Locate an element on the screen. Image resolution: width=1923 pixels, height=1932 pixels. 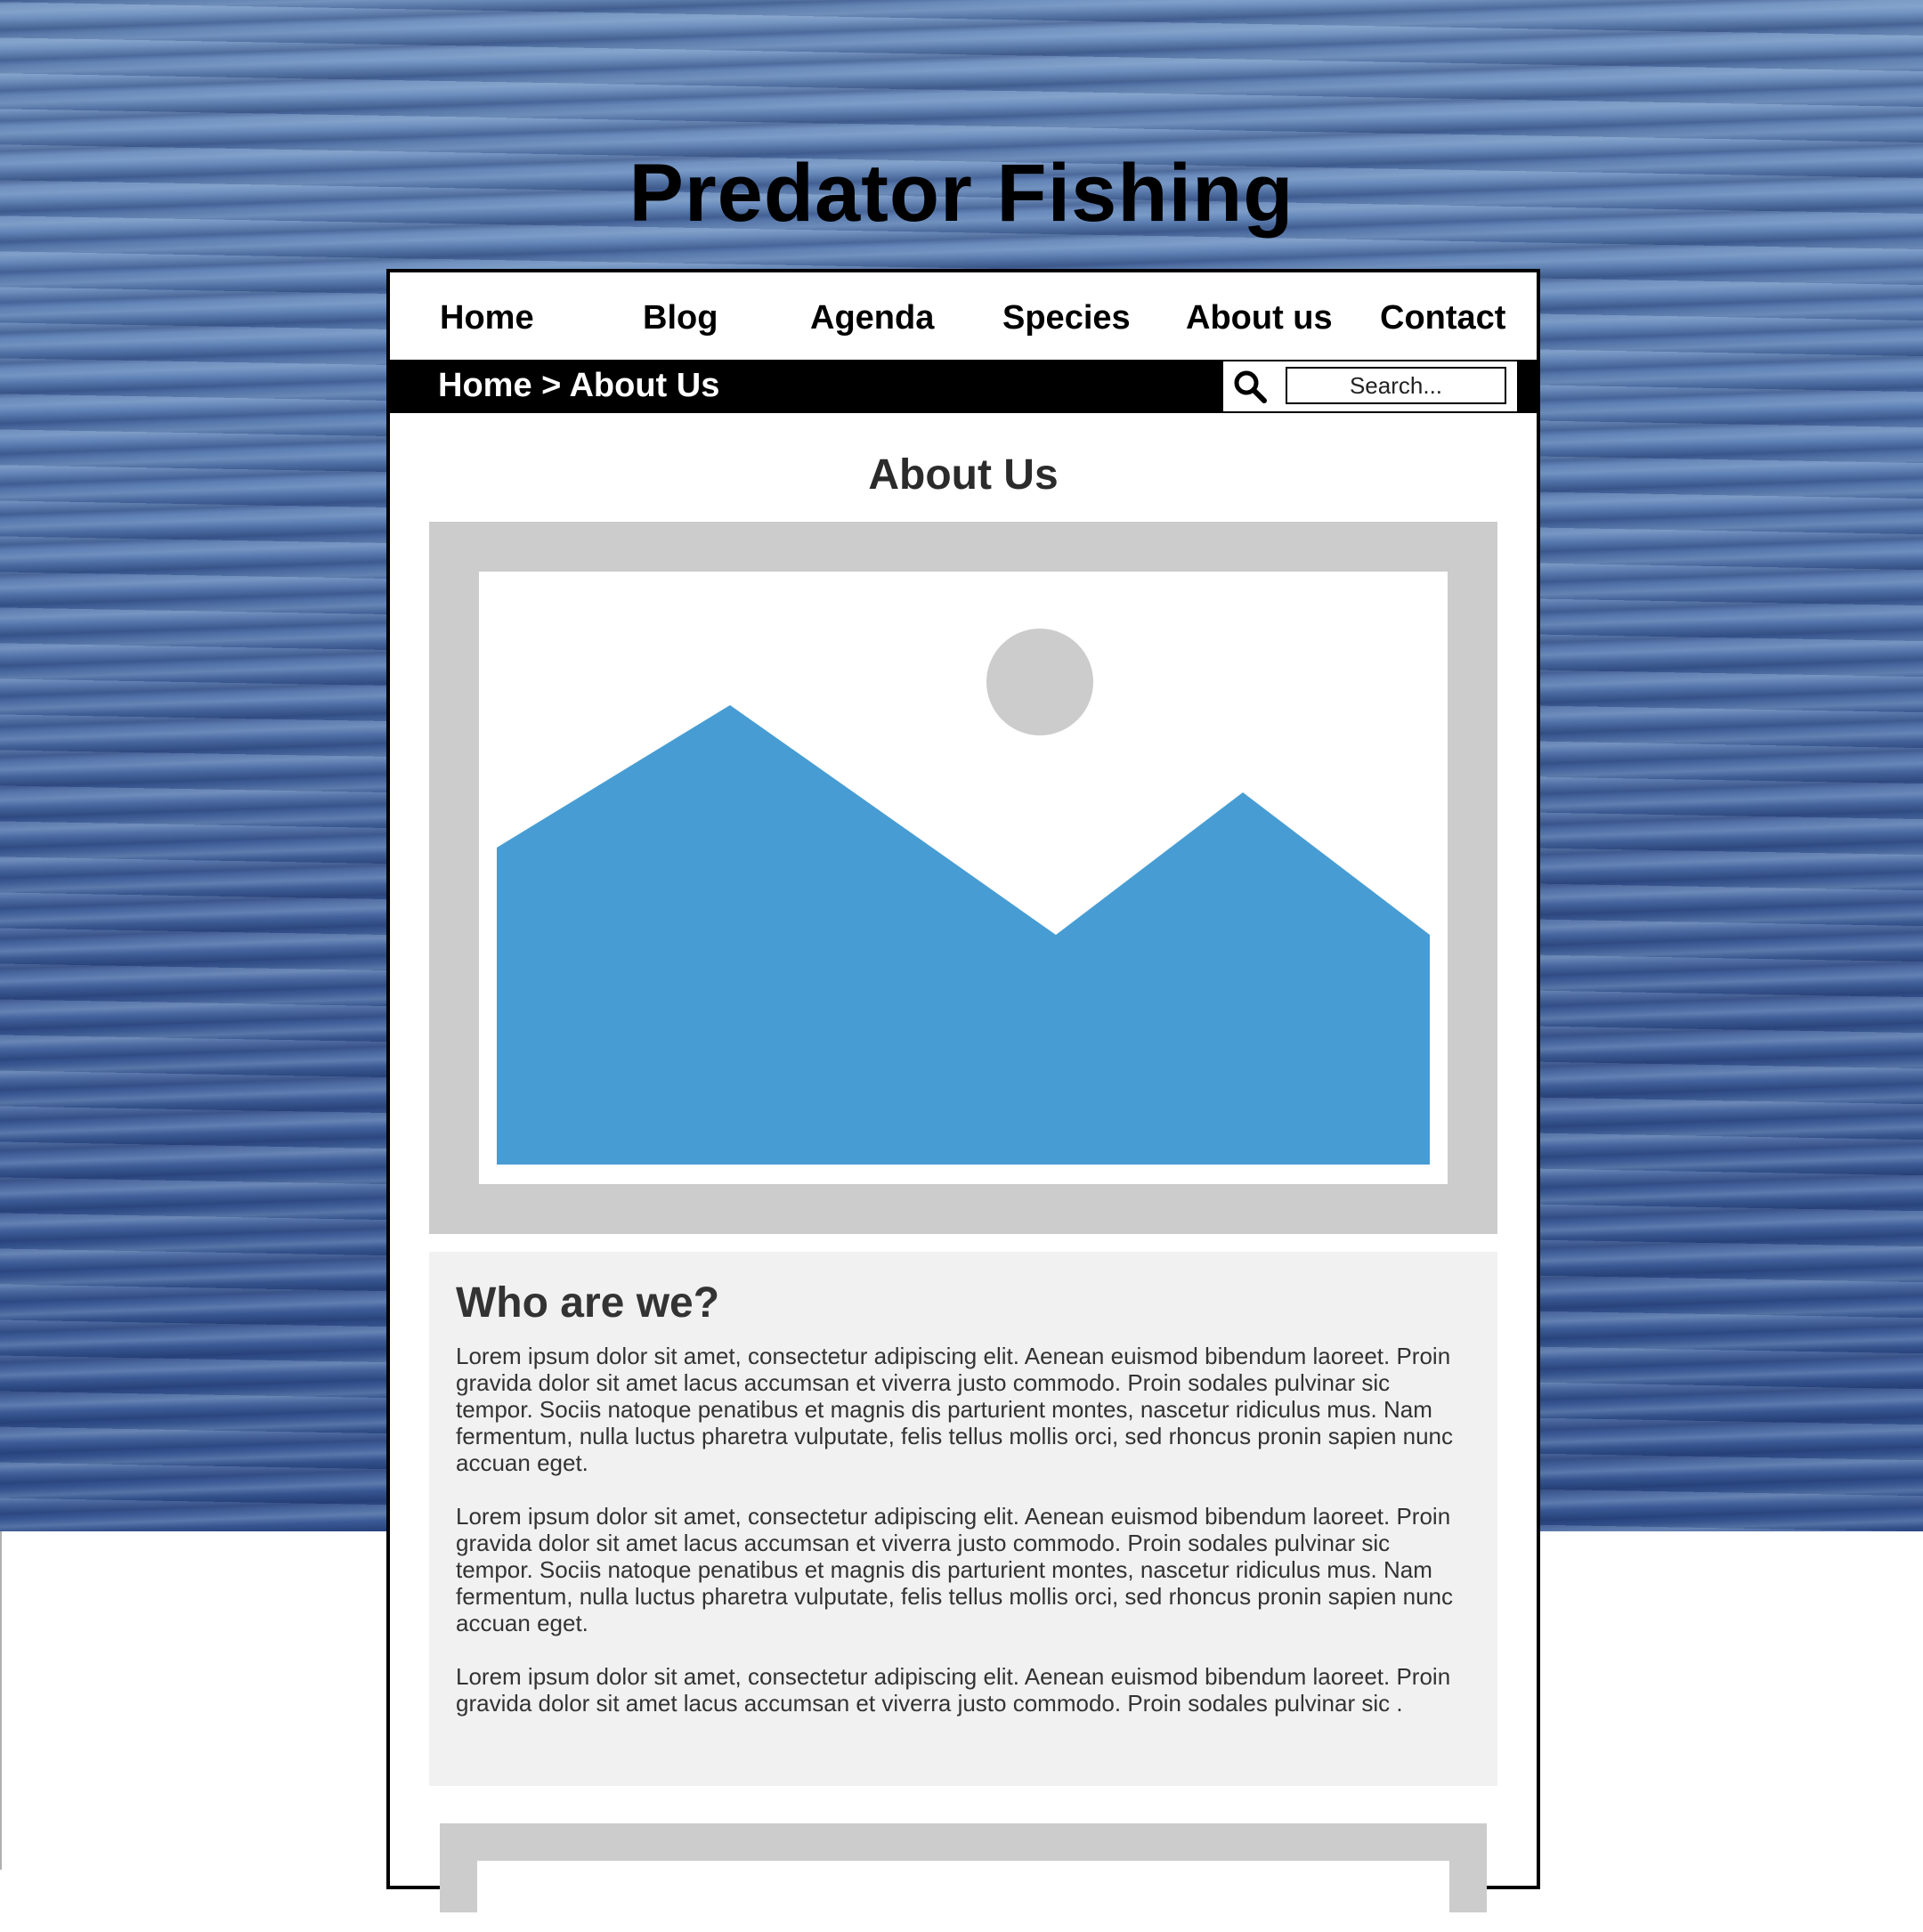
nav-about-us: About us is located at coordinates (1259, 318).